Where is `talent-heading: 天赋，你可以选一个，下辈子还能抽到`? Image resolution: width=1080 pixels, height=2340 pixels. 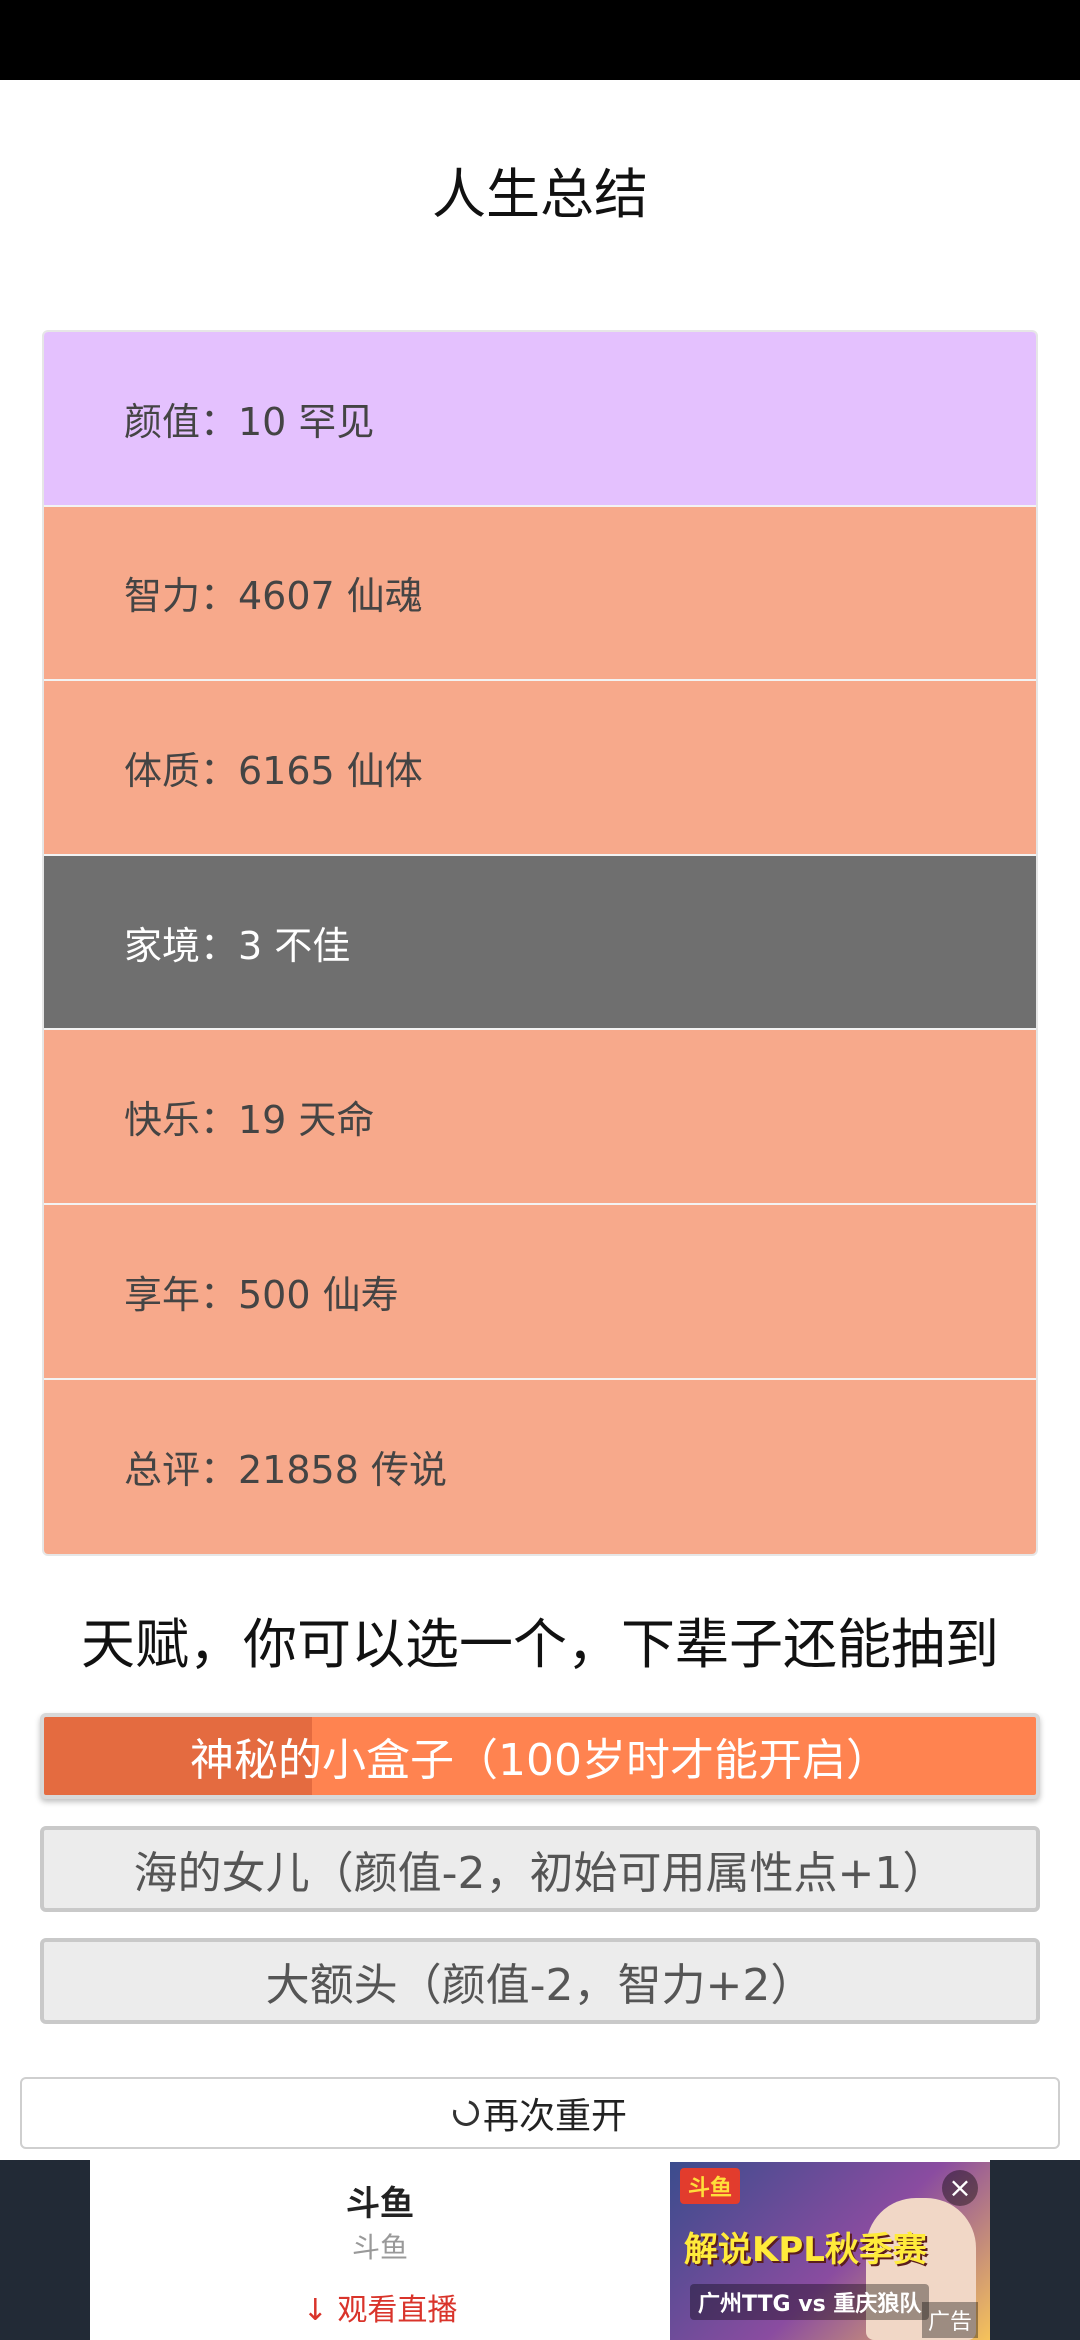 talent-heading: 天赋，你可以选一个，下辈子还能抽到 is located at coordinates (540, 1644).